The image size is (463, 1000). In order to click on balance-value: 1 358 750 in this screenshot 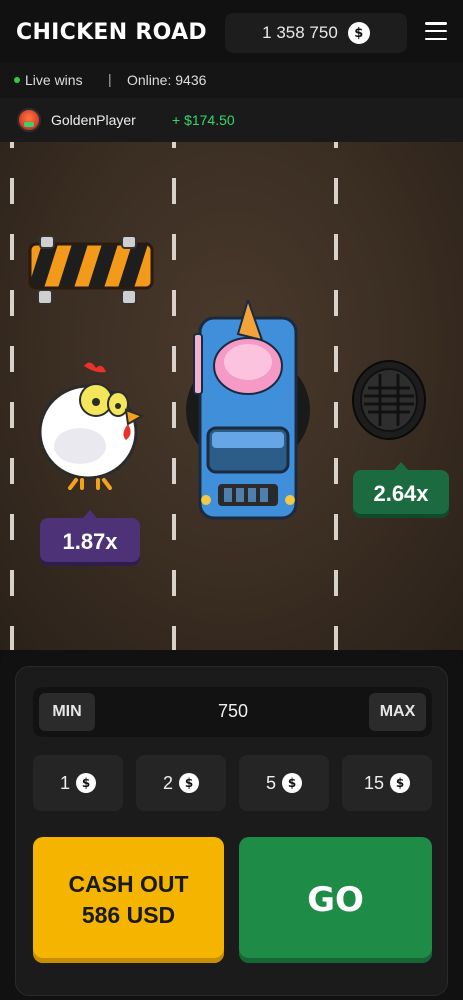, I will do `click(300, 32)`.